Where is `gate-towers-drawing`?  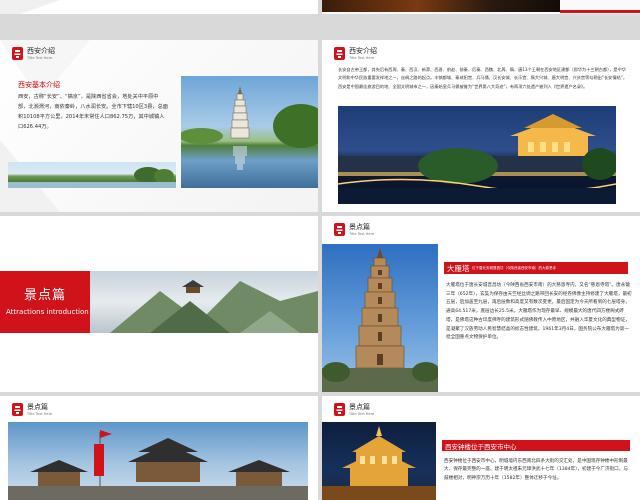
gate-towers-drawing is located at coordinates (158, 465).